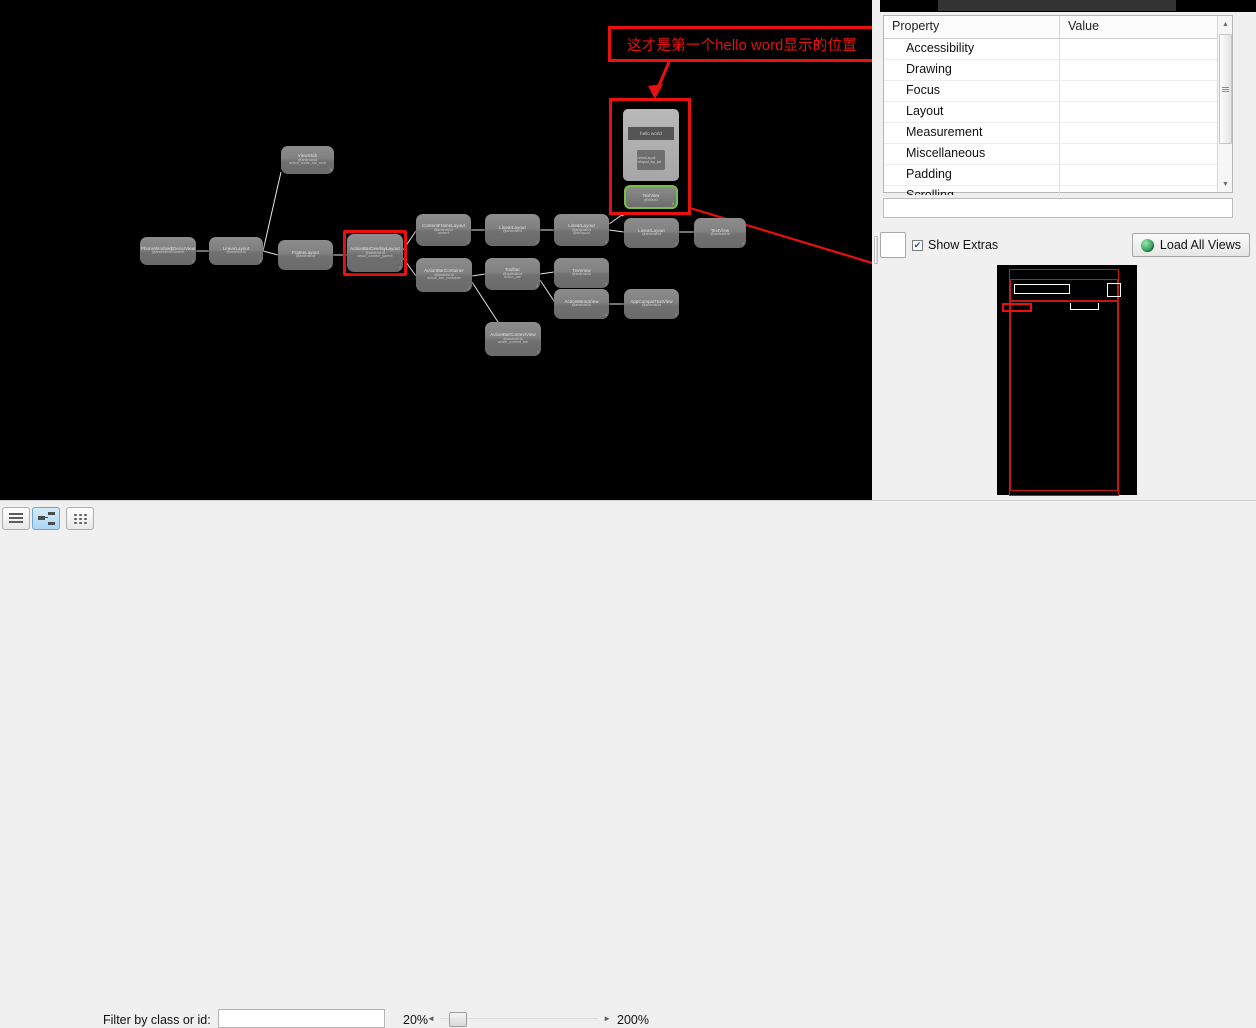 The image size is (1256, 1028). What do you see at coordinates (519, 1019) in the screenshot?
I see `zoom-slider: ◄ ►` at bounding box center [519, 1019].